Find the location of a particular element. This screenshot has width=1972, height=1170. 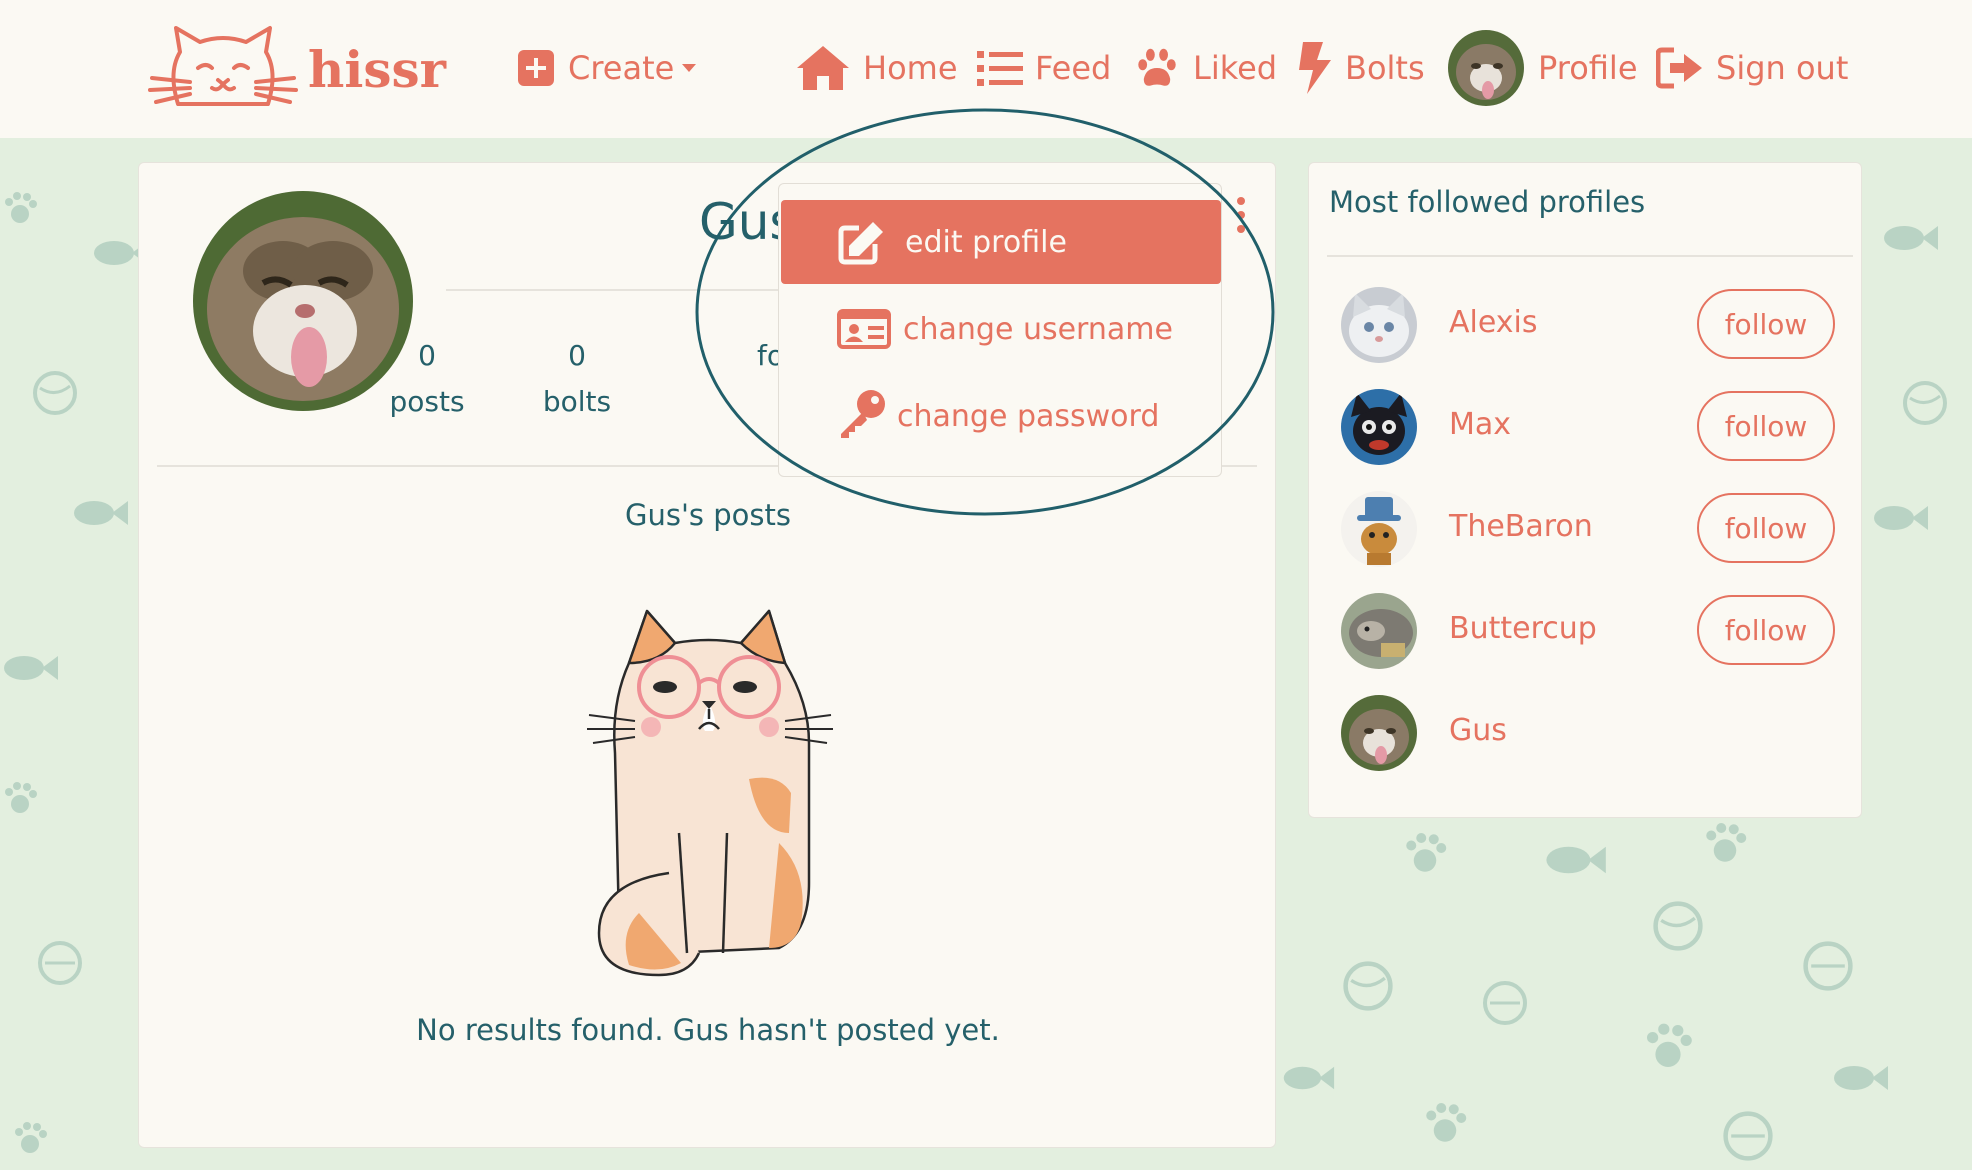

stat-posts-label: posts is located at coordinates (427, 401).